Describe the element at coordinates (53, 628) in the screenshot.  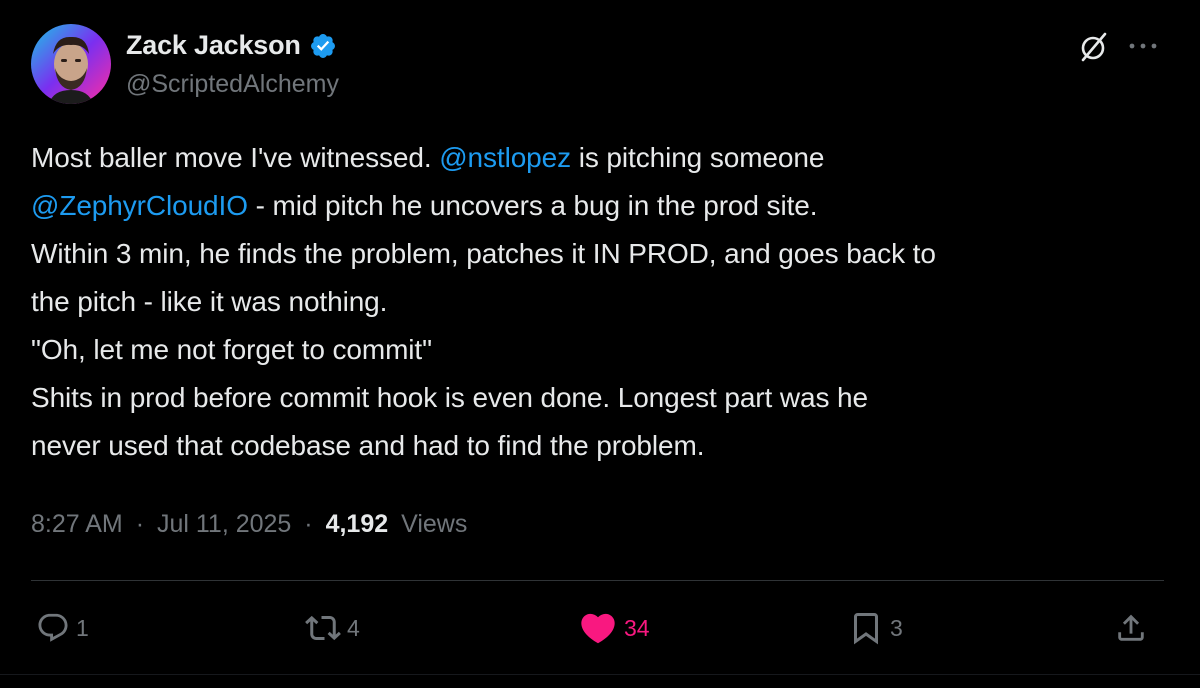
I see `reply-icon` at that location.